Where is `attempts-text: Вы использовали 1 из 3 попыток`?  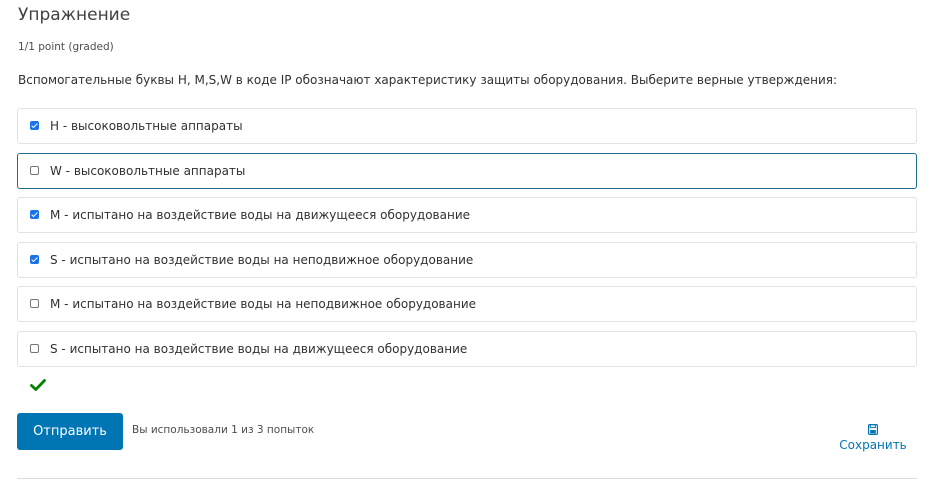 attempts-text: Вы использовали 1 из 3 попыток is located at coordinates (223, 430).